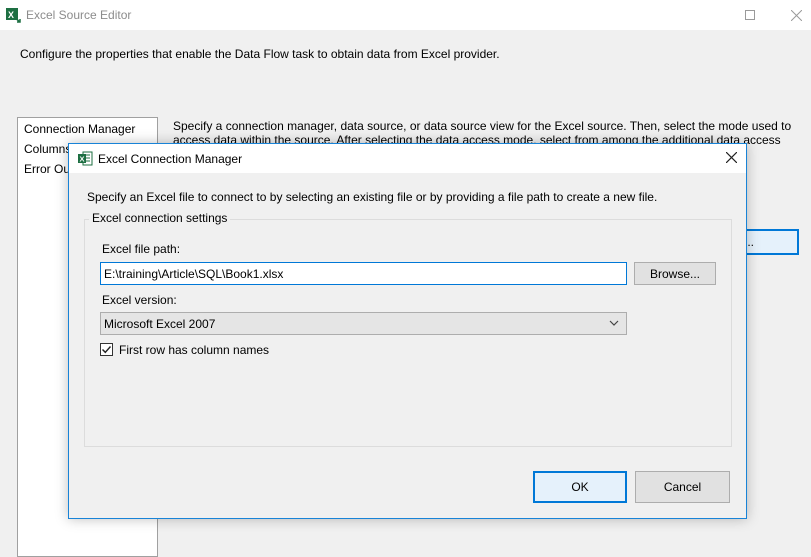 The image size is (811, 557). Describe the element at coordinates (85, 158) in the screenshot. I see `excel-icon: X` at that location.